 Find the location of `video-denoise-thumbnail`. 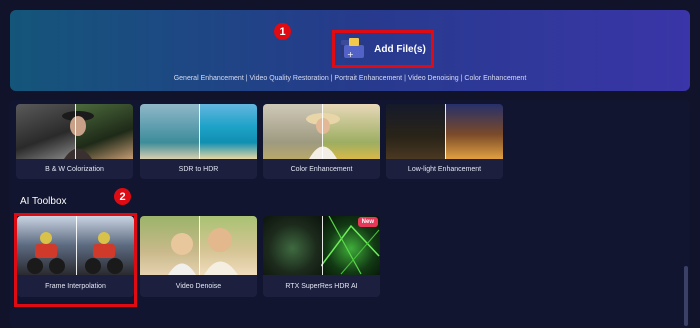

video-denoise-thumbnail is located at coordinates (198, 245).